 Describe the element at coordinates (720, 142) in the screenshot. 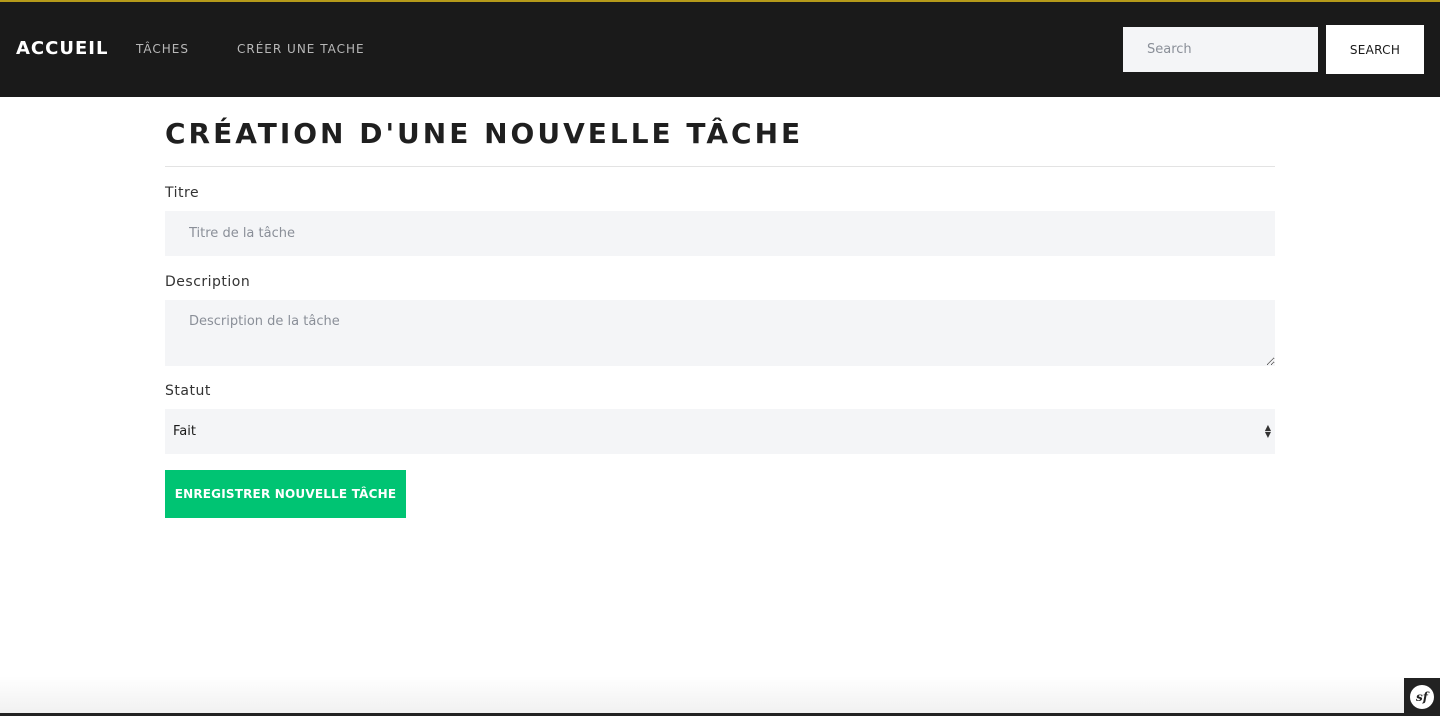

I see `page-title: CRÉATION D'UNE NOUVELLE TÂCHE` at that location.